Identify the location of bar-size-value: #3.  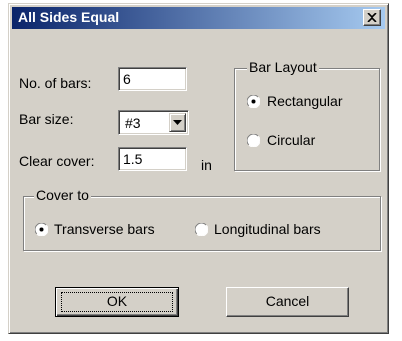
(133, 123).